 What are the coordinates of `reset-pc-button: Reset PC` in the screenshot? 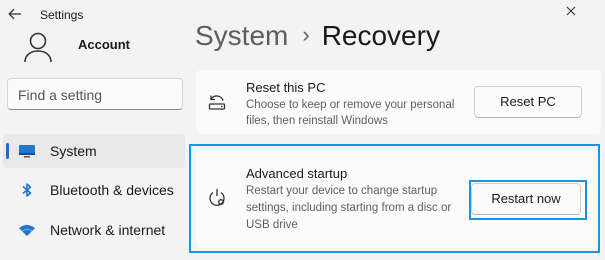 It's located at (528, 102).